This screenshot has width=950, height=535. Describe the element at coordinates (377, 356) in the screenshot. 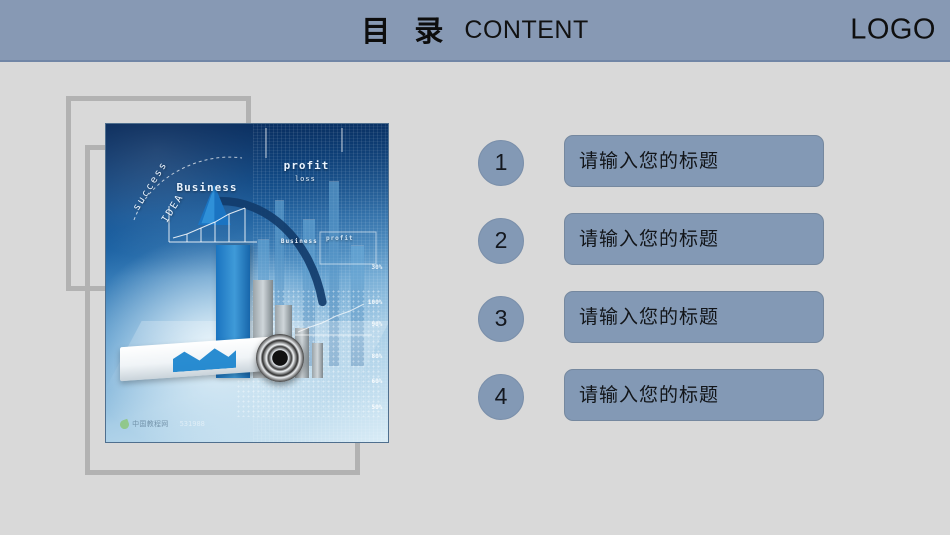

I see `photo-percent-tick: 80%` at that location.